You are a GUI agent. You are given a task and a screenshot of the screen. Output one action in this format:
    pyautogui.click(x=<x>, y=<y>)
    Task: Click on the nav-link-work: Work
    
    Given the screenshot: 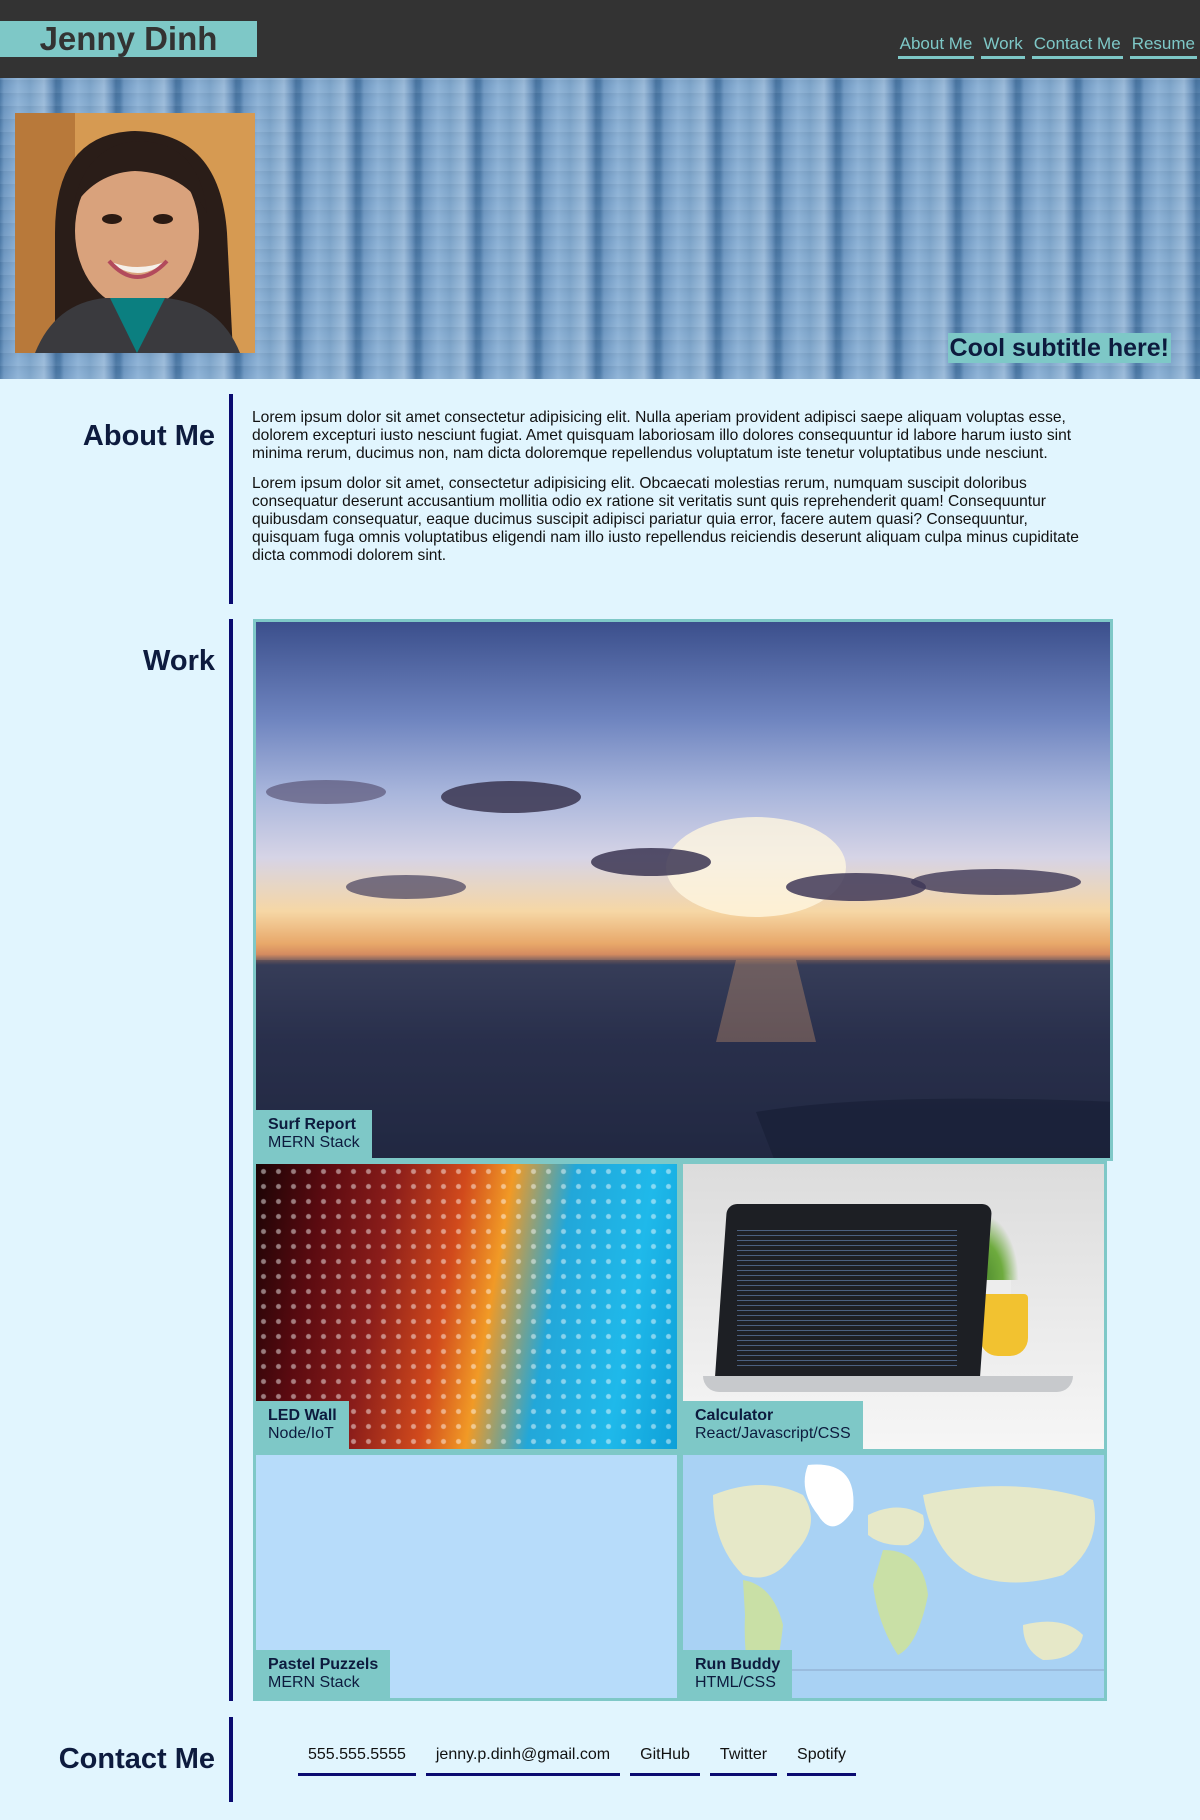 What is the action you would take?
    pyautogui.click(x=1003, y=46)
    